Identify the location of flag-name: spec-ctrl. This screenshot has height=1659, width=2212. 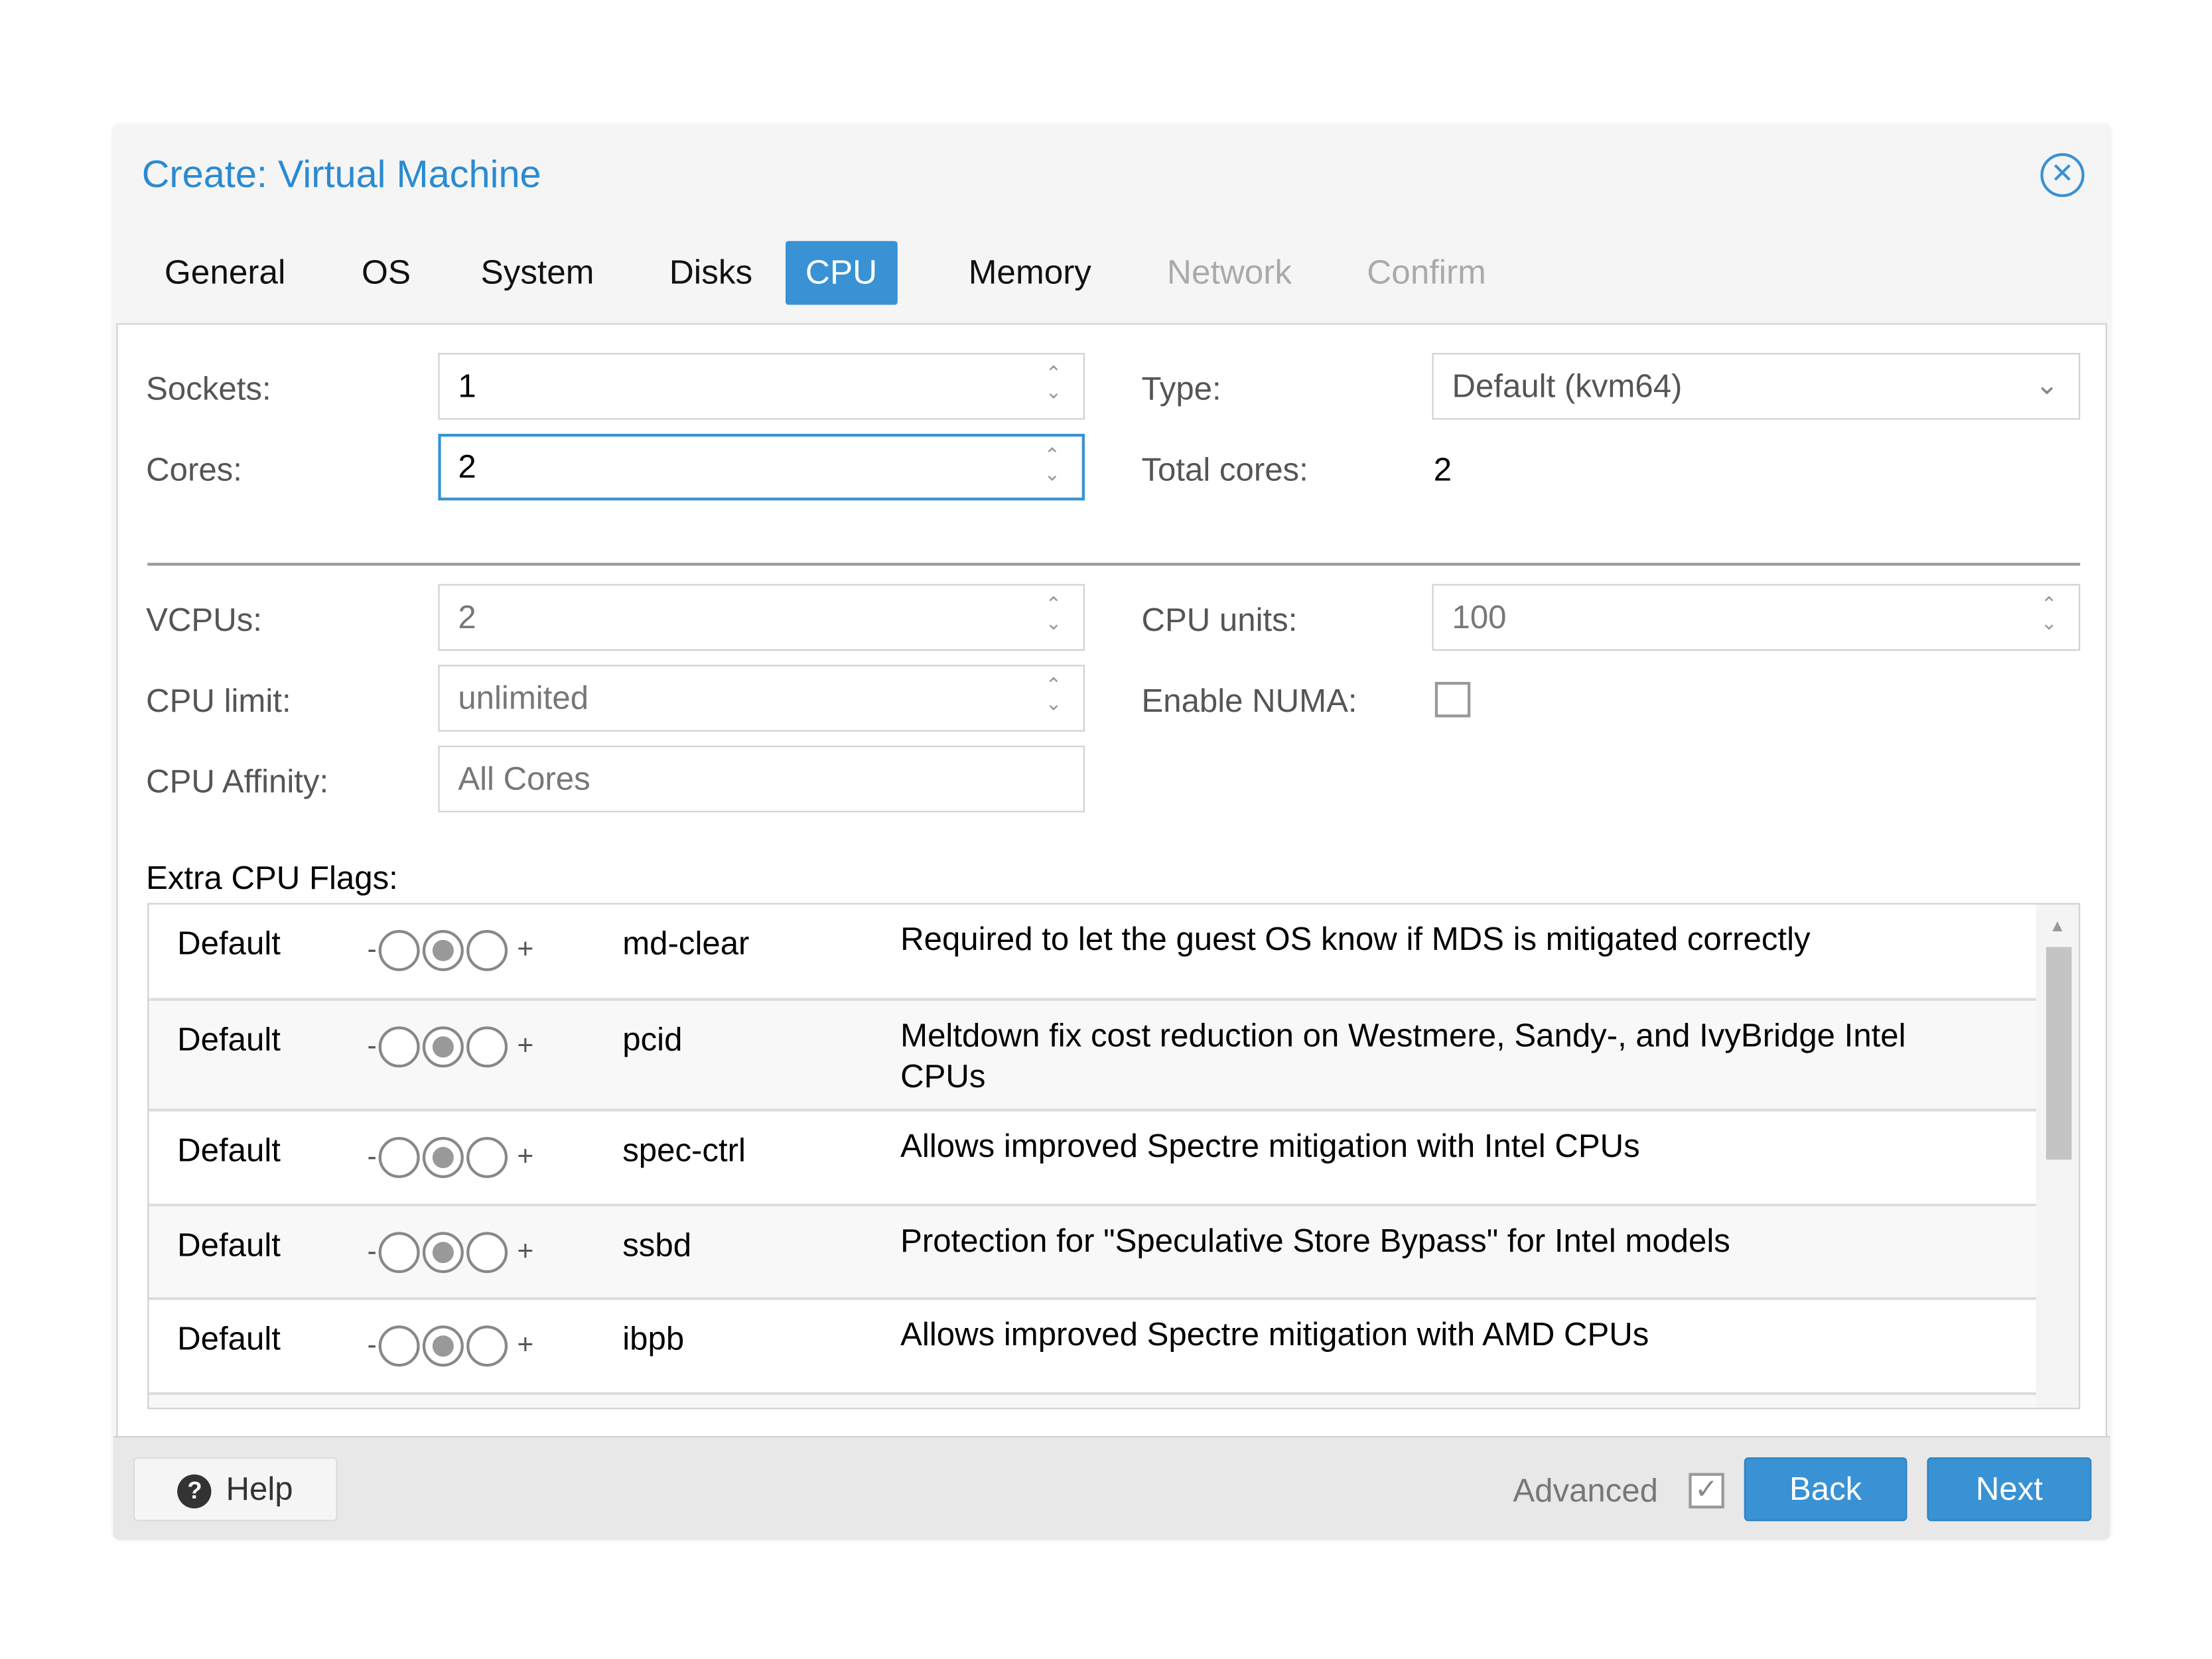
(684, 1150).